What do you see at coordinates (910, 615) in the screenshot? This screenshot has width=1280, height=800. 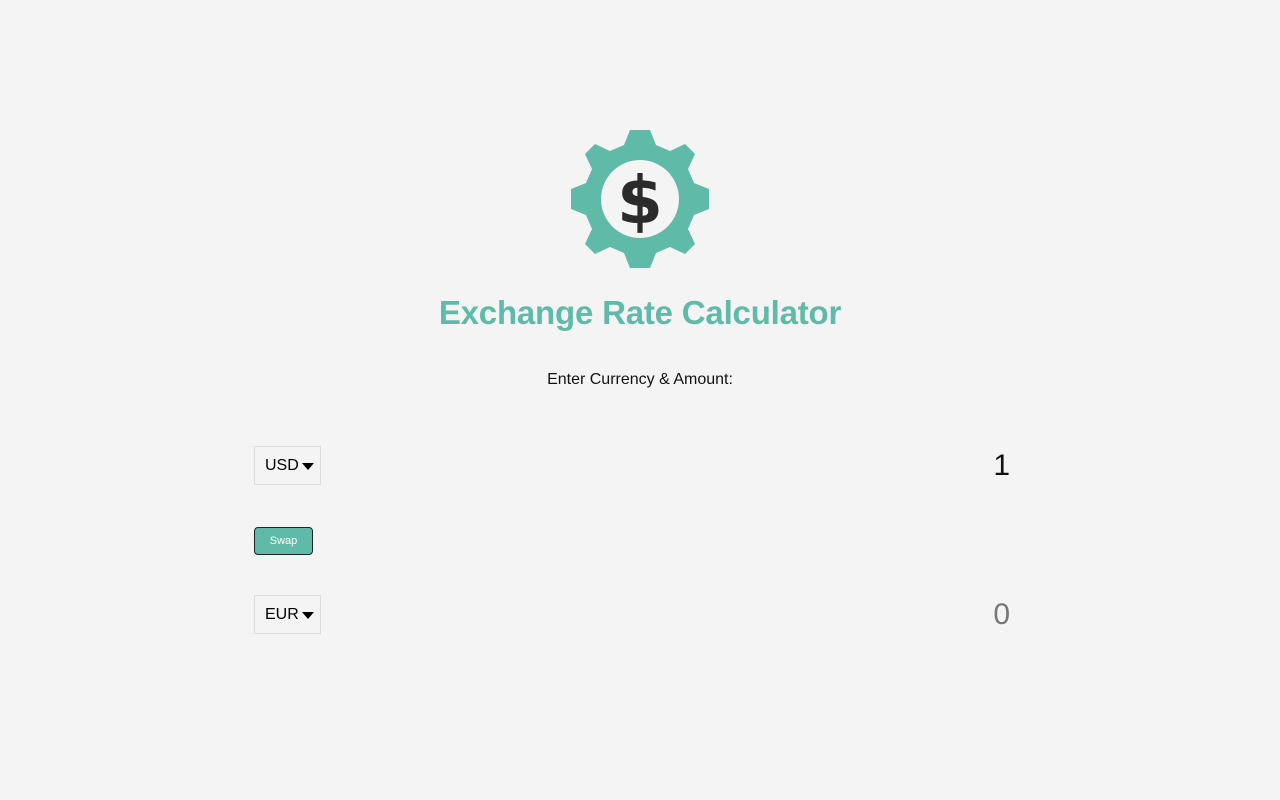 I see `amount-two-input` at bounding box center [910, 615].